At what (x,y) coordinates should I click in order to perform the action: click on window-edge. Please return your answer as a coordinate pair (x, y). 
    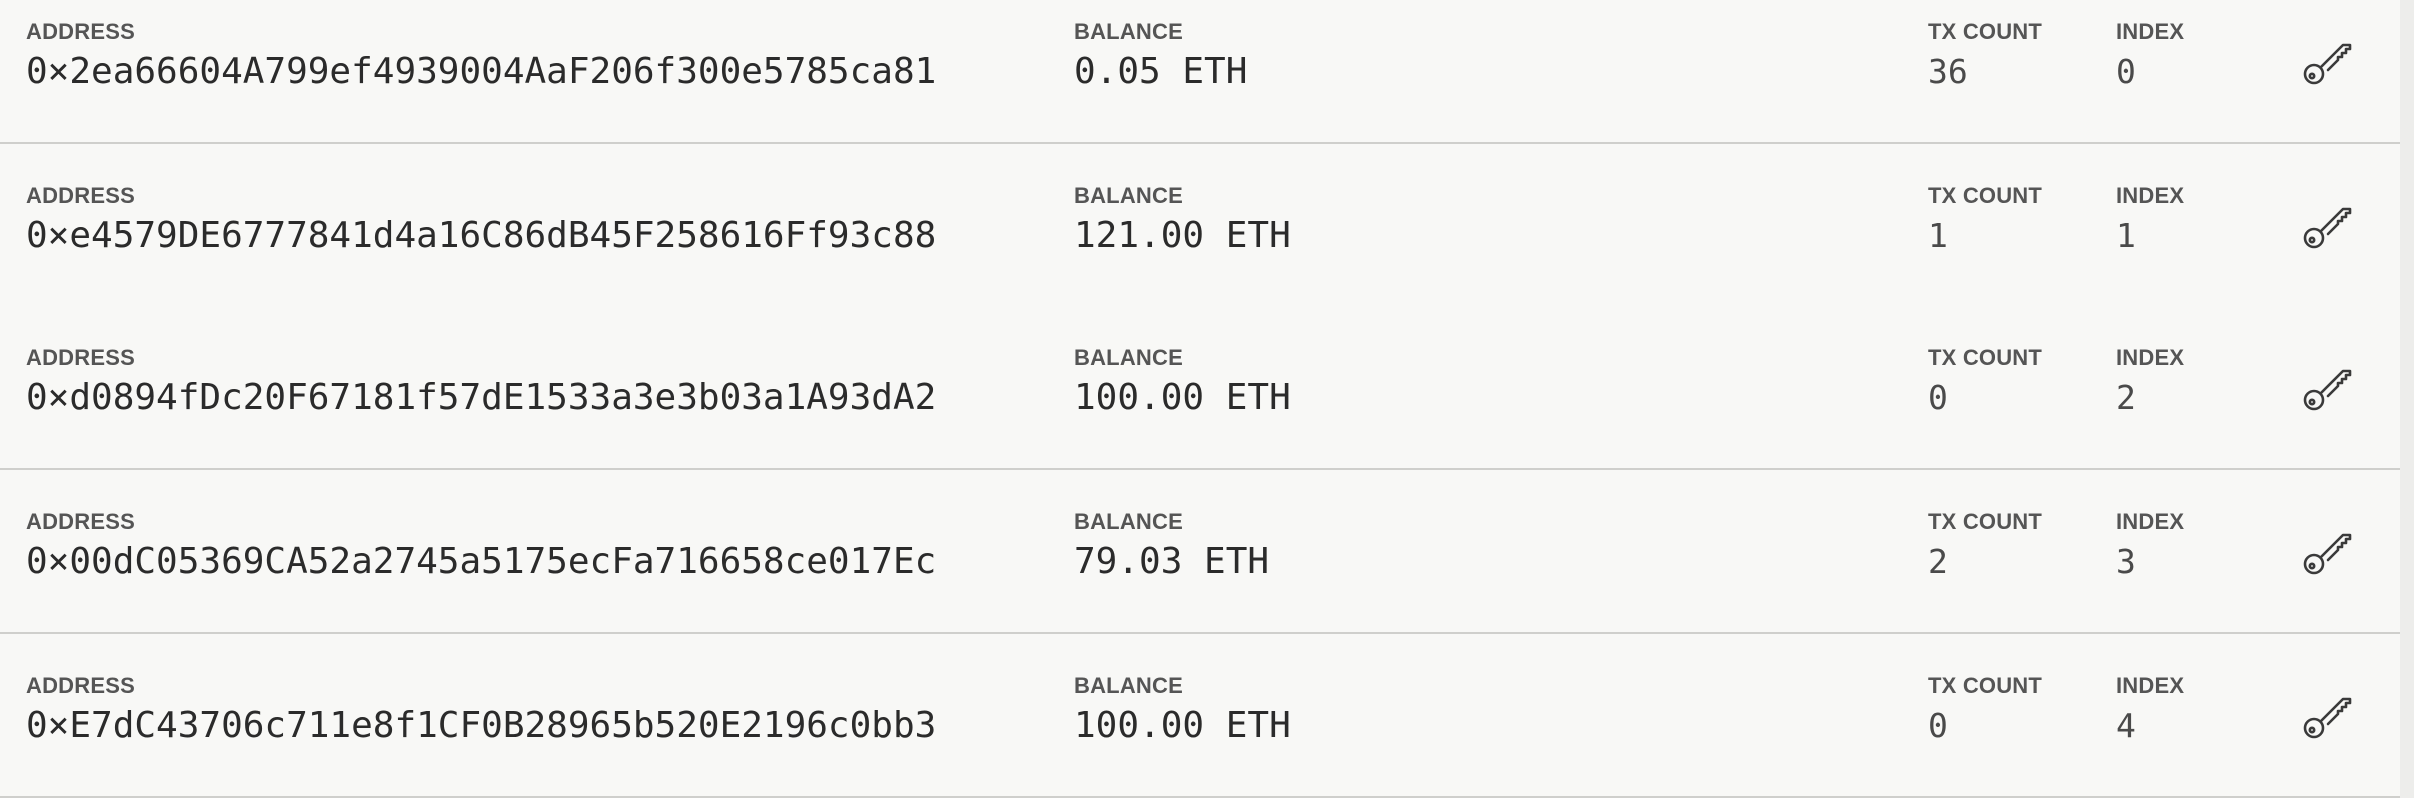
    Looking at the image, I should click on (2407, 399).